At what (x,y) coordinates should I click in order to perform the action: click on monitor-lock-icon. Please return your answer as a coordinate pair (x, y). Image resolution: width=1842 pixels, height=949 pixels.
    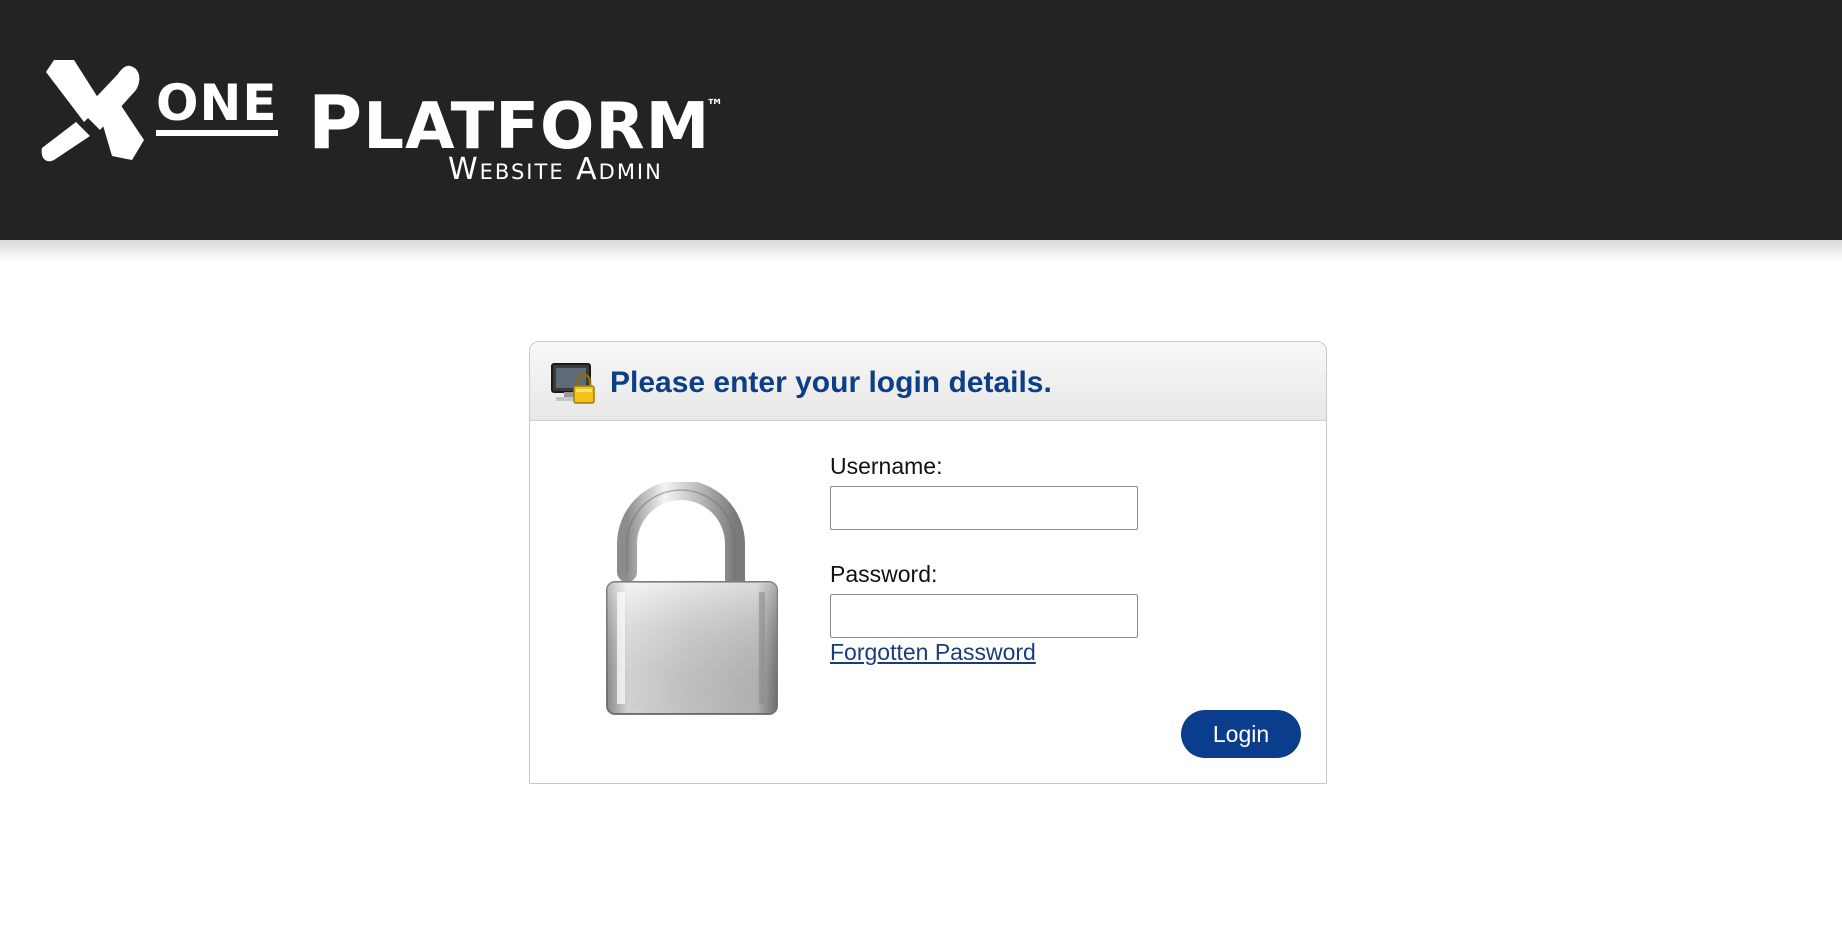
    Looking at the image, I should click on (573, 383).